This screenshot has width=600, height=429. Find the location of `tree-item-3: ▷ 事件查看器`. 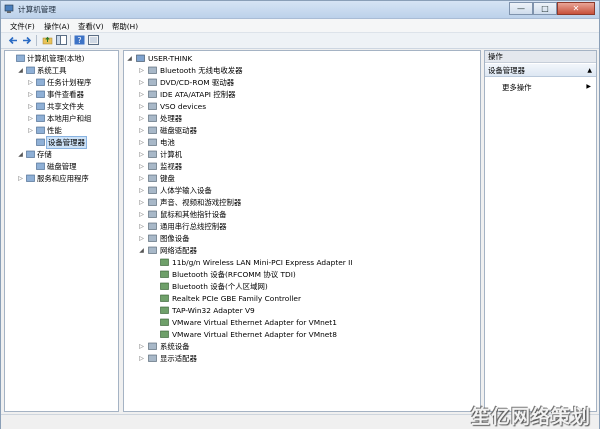

tree-item-3: ▷ 事件查看器 is located at coordinates (61, 94).